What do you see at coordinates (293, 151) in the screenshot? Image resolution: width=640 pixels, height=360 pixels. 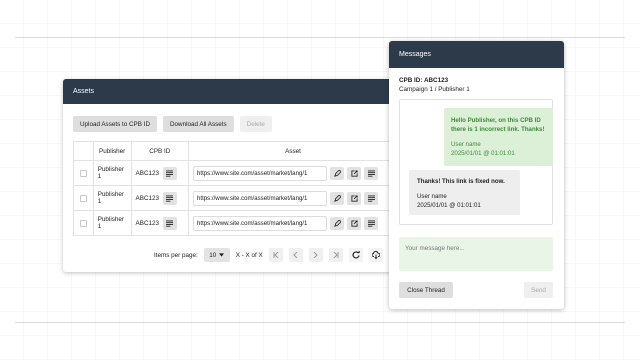 I see `column-header-asset: Asset` at bounding box center [293, 151].